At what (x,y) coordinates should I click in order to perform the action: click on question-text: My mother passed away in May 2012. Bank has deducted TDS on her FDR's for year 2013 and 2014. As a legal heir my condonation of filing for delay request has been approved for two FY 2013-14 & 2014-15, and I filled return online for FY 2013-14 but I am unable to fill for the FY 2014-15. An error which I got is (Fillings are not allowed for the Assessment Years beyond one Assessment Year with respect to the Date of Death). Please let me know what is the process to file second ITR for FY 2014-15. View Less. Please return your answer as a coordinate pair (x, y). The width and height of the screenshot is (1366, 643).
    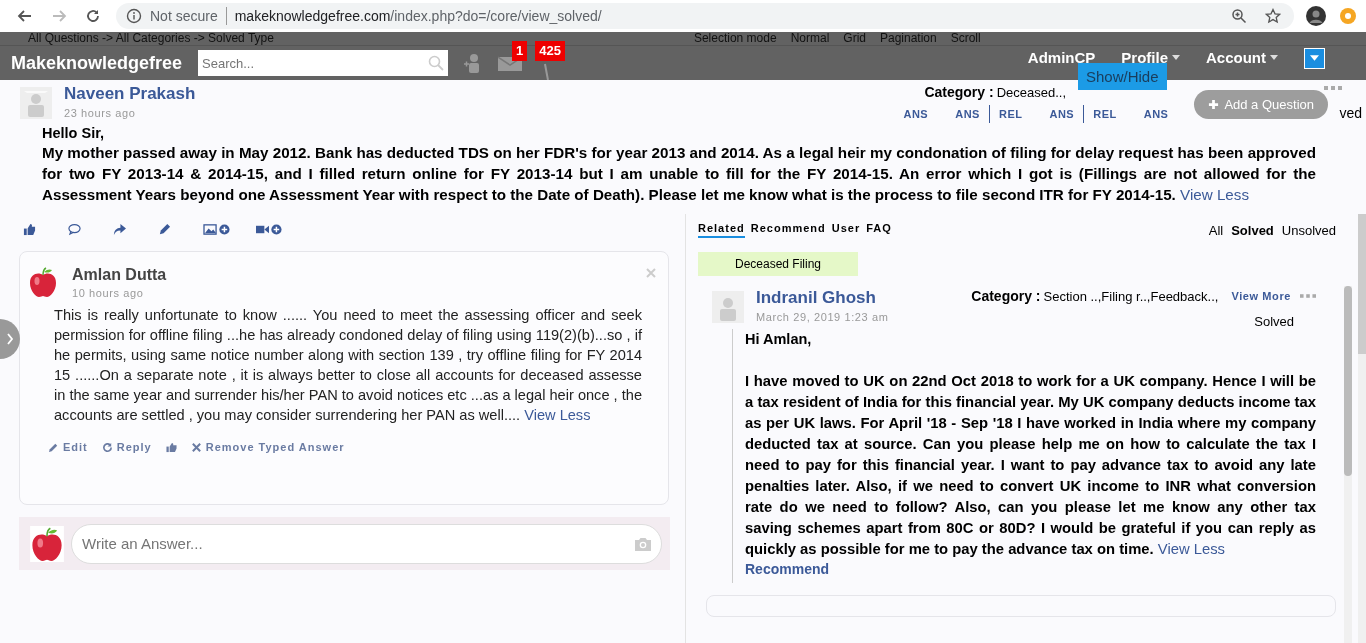
    Looking at the image, I should click on (679, 174).